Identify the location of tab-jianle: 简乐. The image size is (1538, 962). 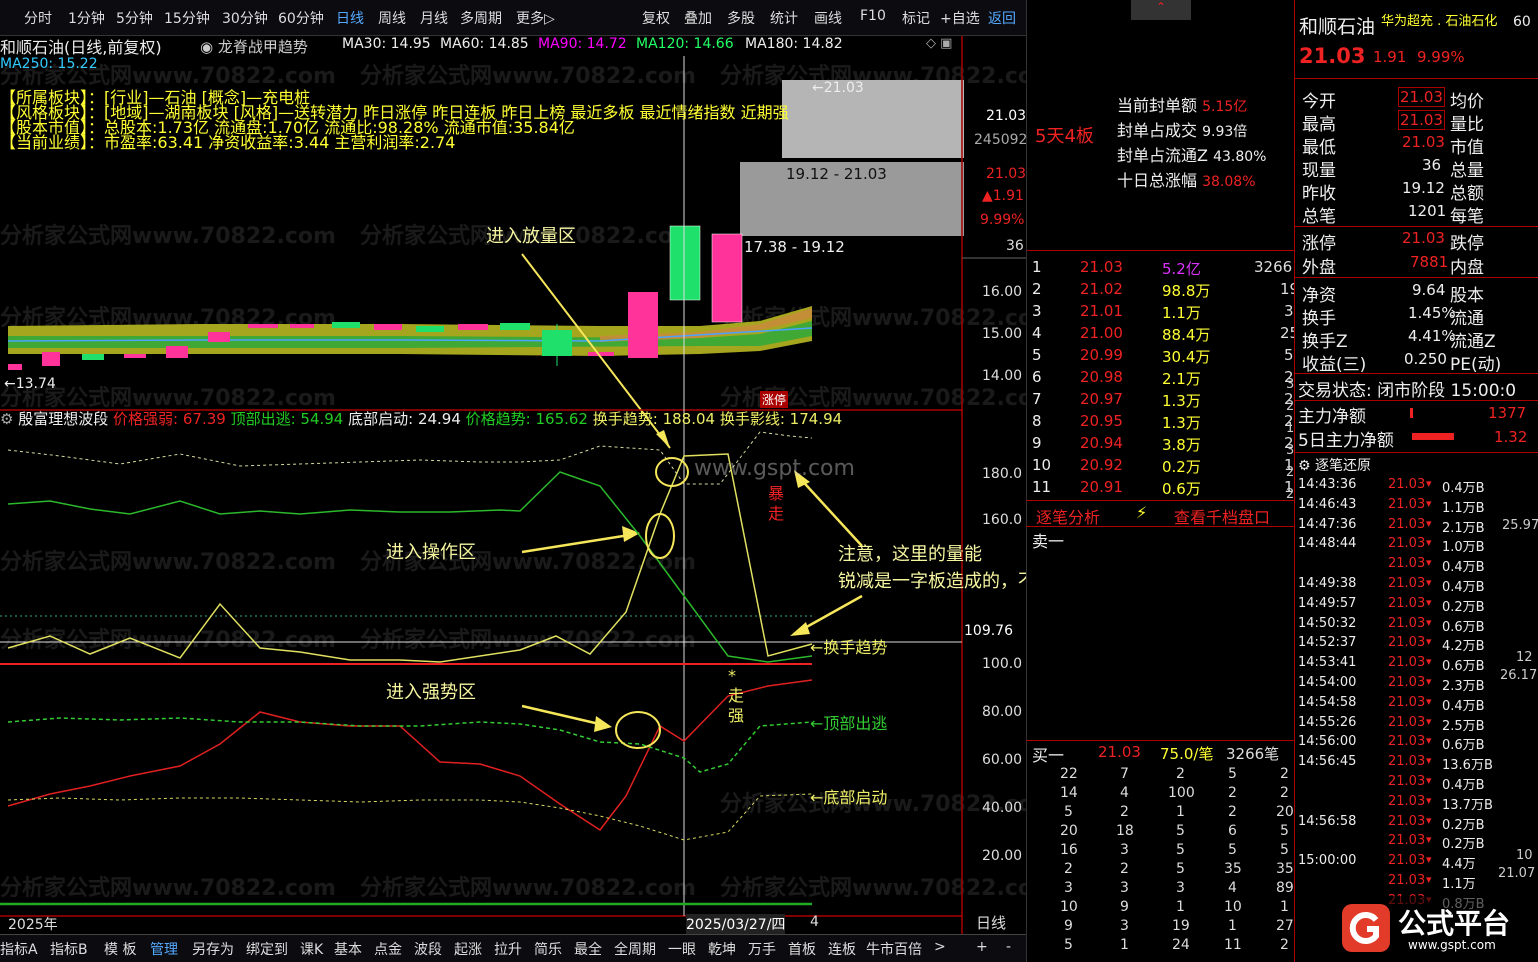
(548, 949).